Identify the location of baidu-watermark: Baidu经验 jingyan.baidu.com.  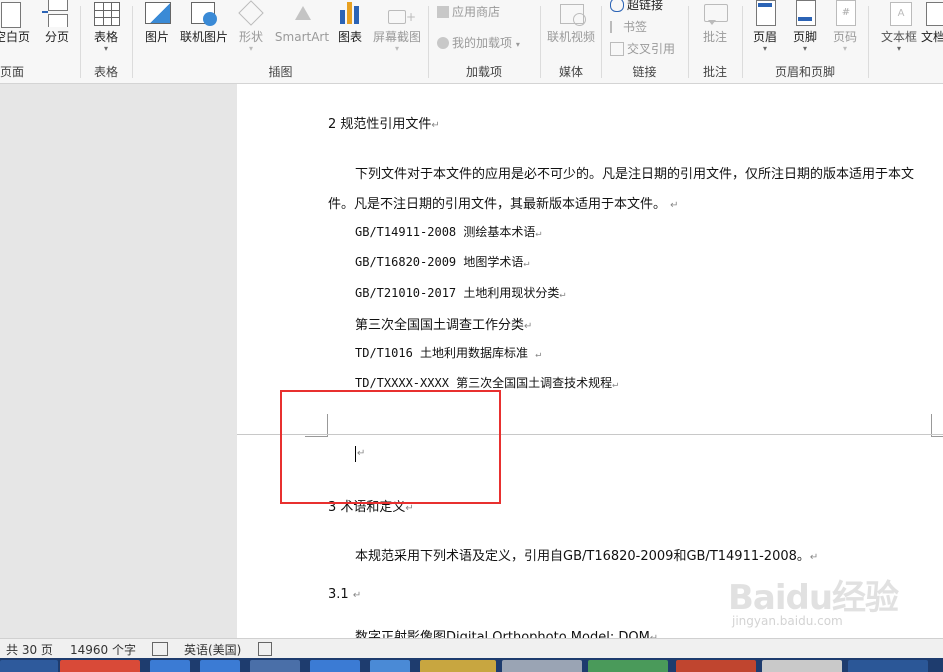
(813, 603).